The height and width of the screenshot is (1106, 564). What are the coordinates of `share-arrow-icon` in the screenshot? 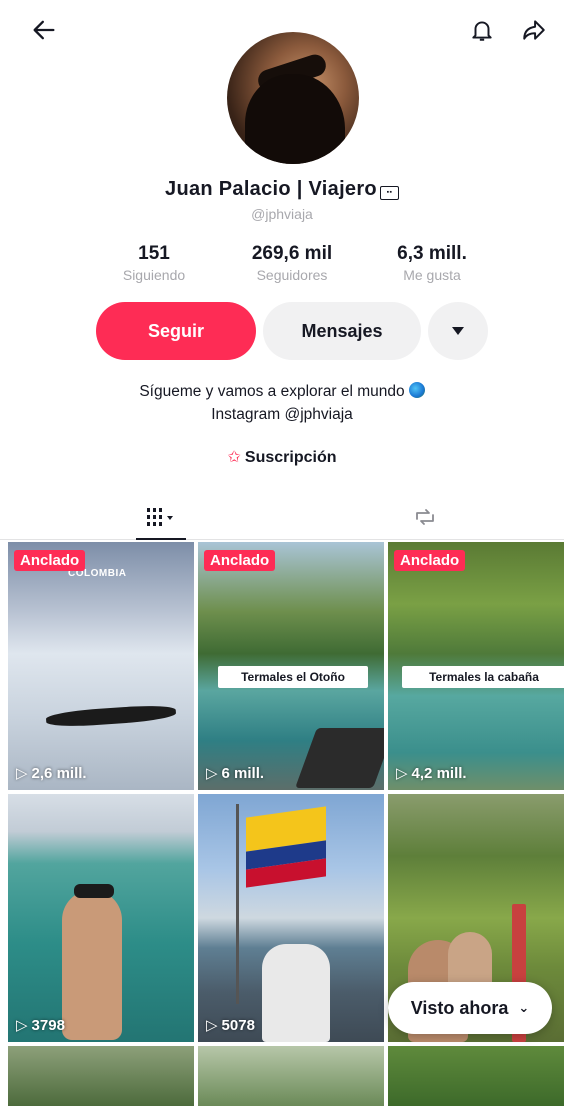 It's located at (534, 30).